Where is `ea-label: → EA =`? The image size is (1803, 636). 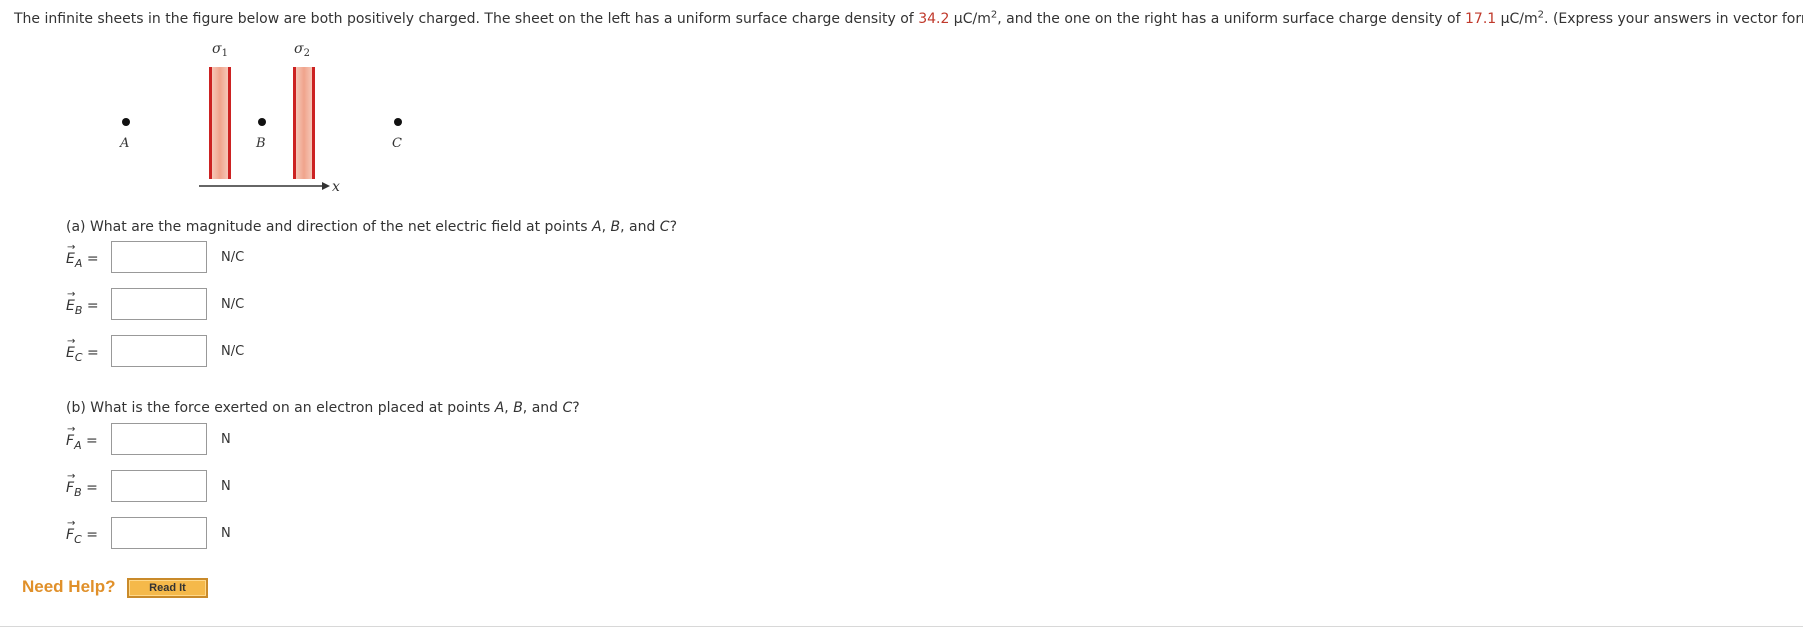 ea-label: → EA = is located at coordinates (82, 256).